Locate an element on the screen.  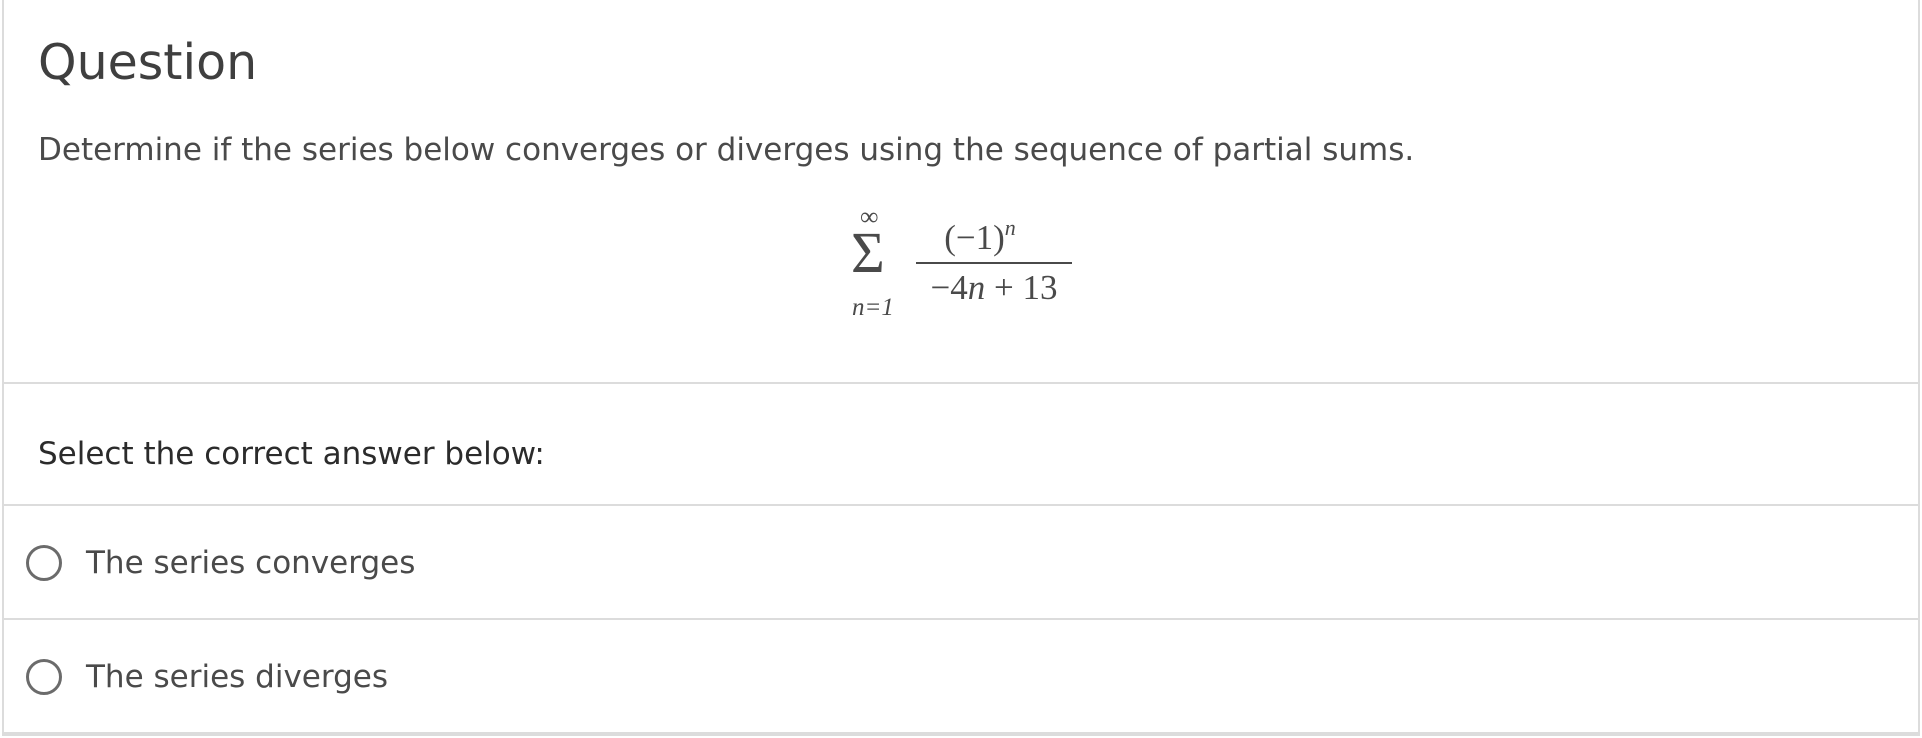
sigma-symbol: Σ is located at coordinates (868, 252).